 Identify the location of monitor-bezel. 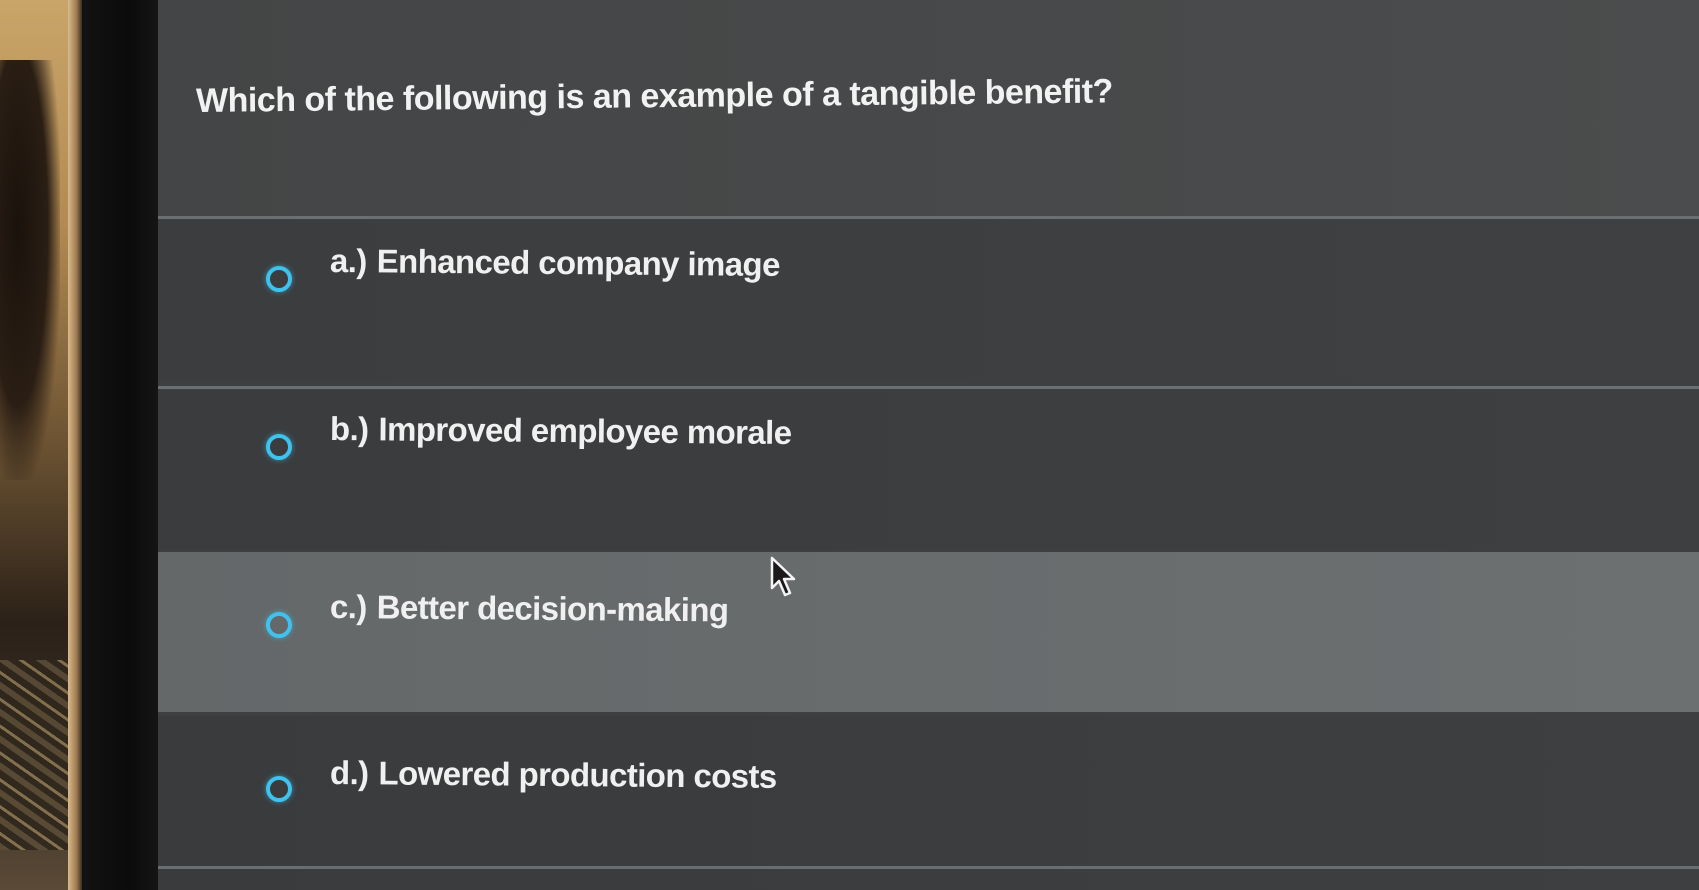
(121, 445).